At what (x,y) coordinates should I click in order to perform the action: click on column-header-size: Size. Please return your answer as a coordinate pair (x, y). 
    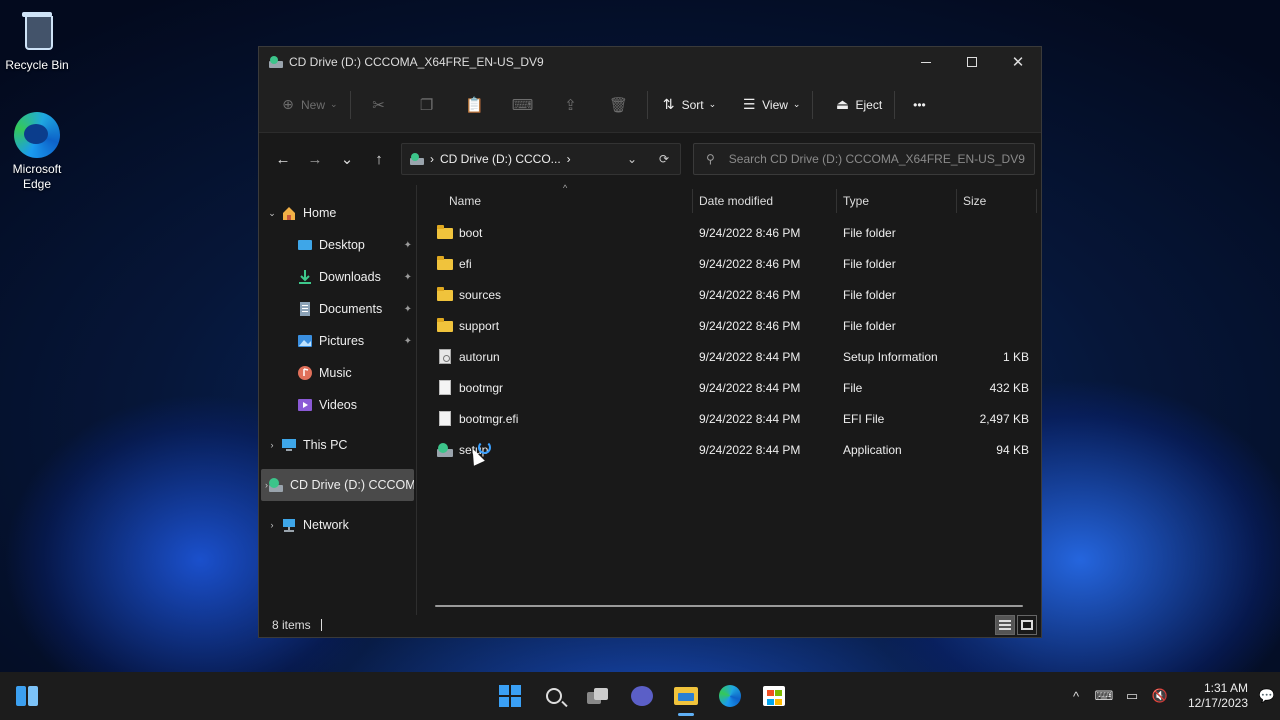
    Looking at the image, I should click on (997, 201).